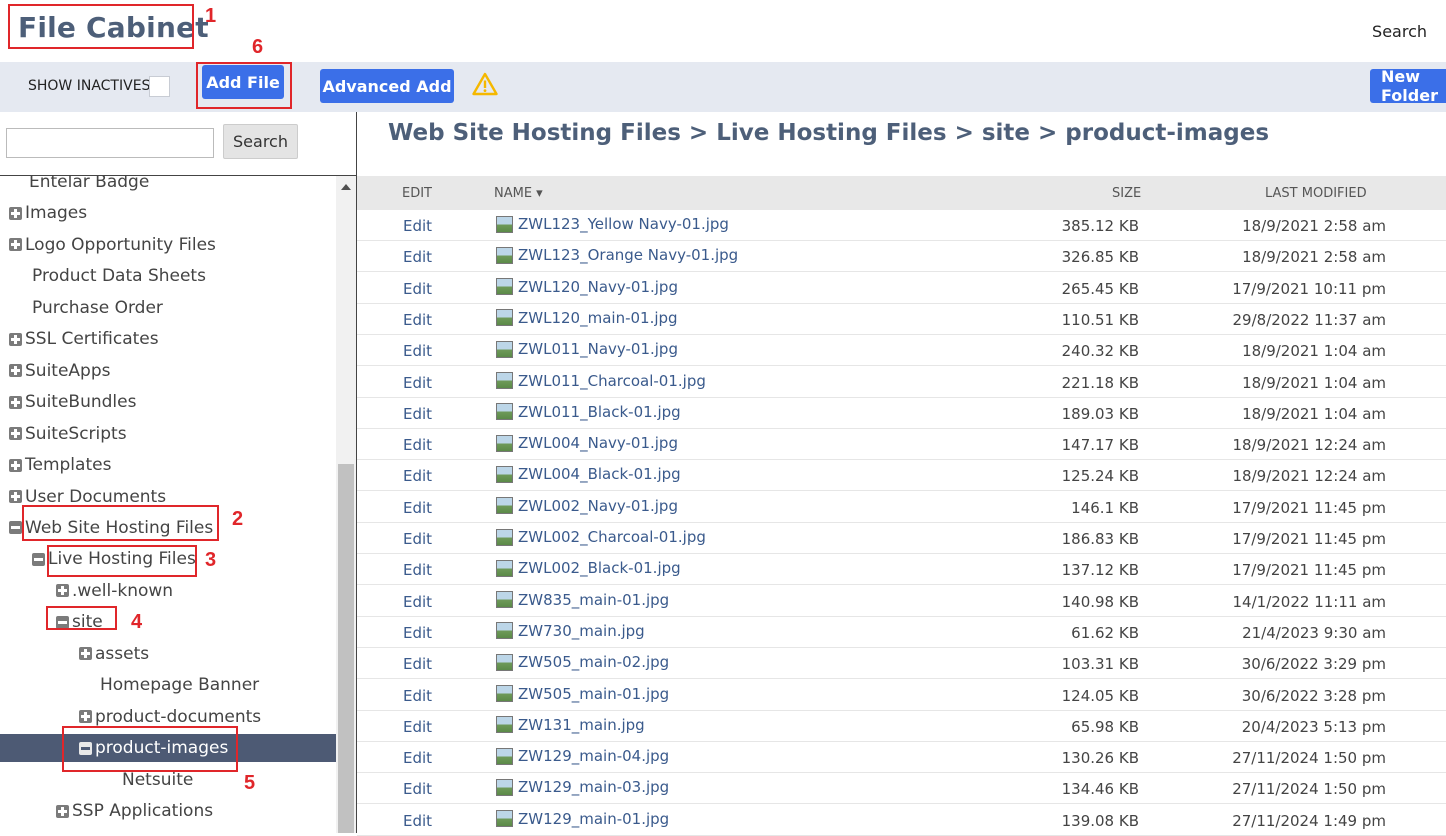 Image resolution: width=1446 pixels, height=836 pixels. What do you see at coordinates (260, 141) in the screenshot?
I see `folder-search-button: Search` at bounding box center [260, 141].